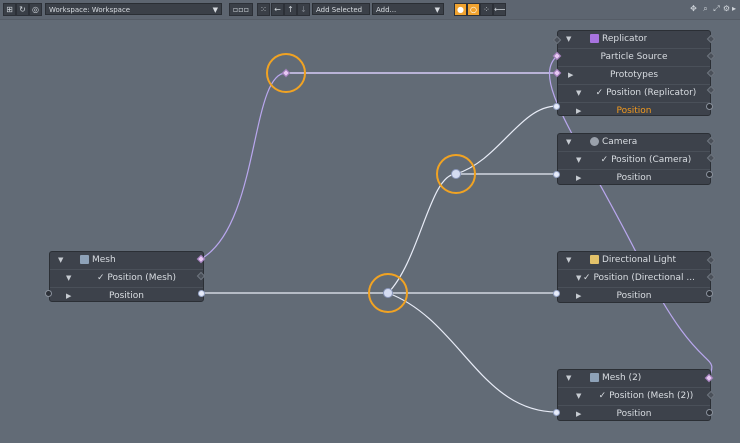 The height and width of the screenshot is (443, 740). Describe the element at coordinates (620, 142) in the screenshot. I see `camera-title: Camera` at that location.